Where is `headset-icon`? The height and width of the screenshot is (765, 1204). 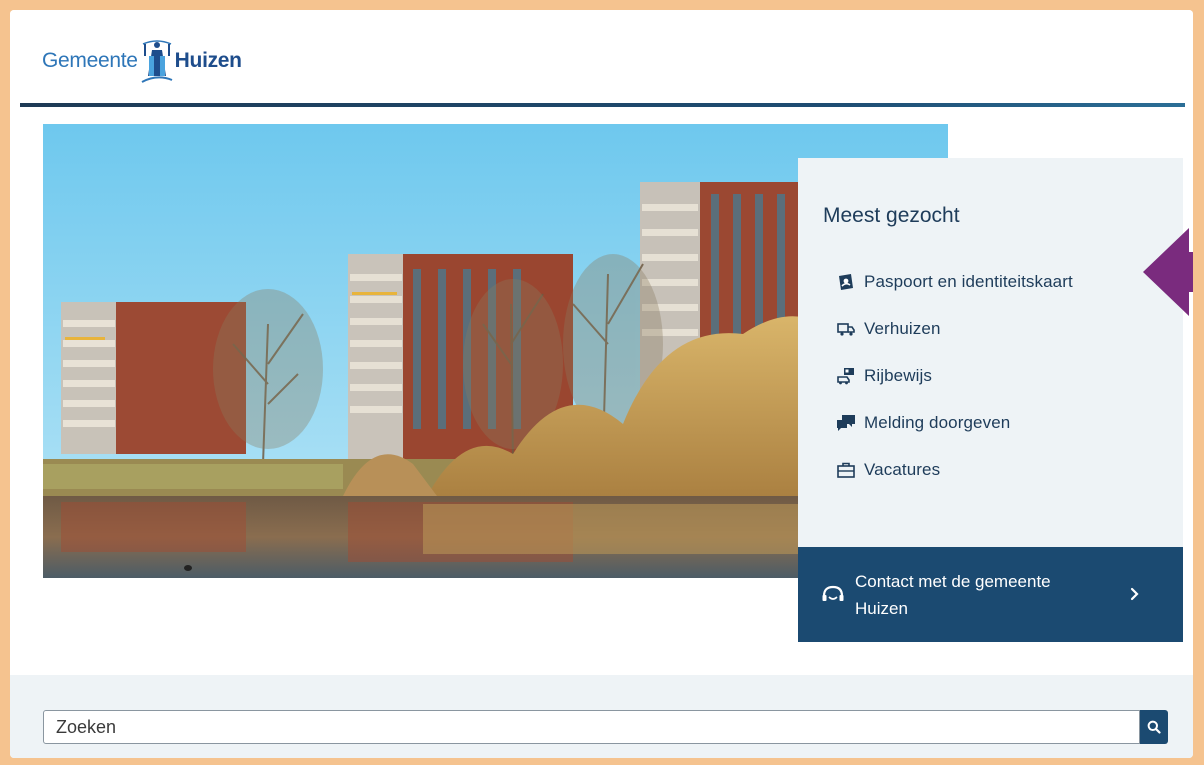 headset-icon is located at coordinates (833, 593).